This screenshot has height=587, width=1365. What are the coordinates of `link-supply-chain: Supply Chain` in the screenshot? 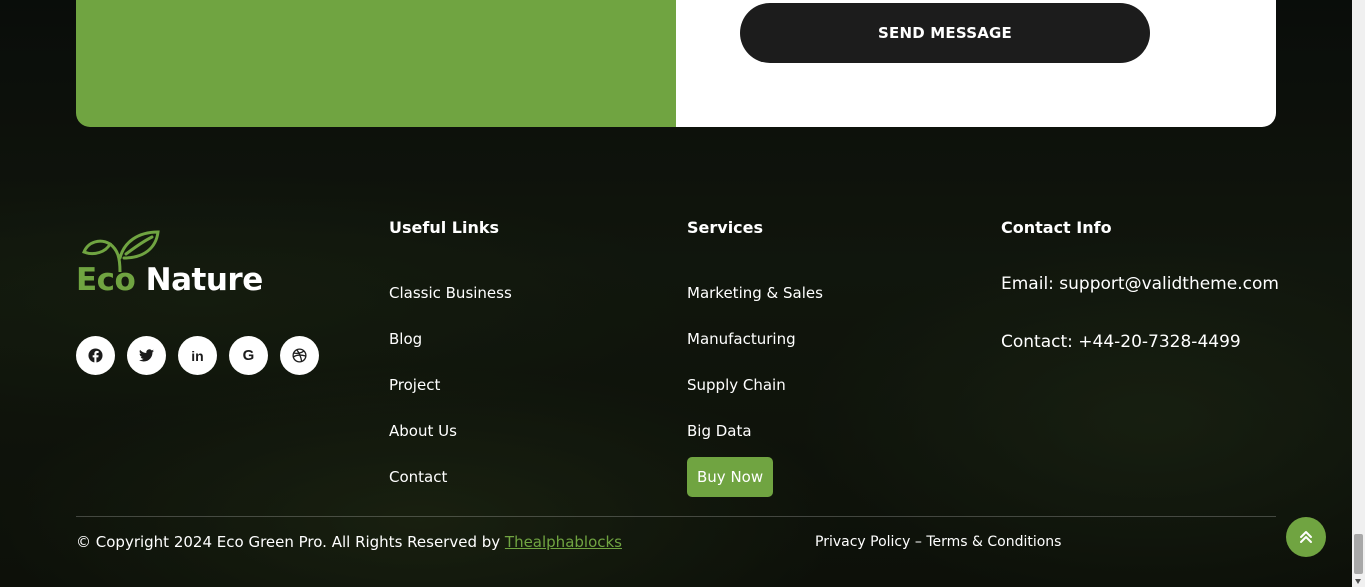 It's located at (736, 385).